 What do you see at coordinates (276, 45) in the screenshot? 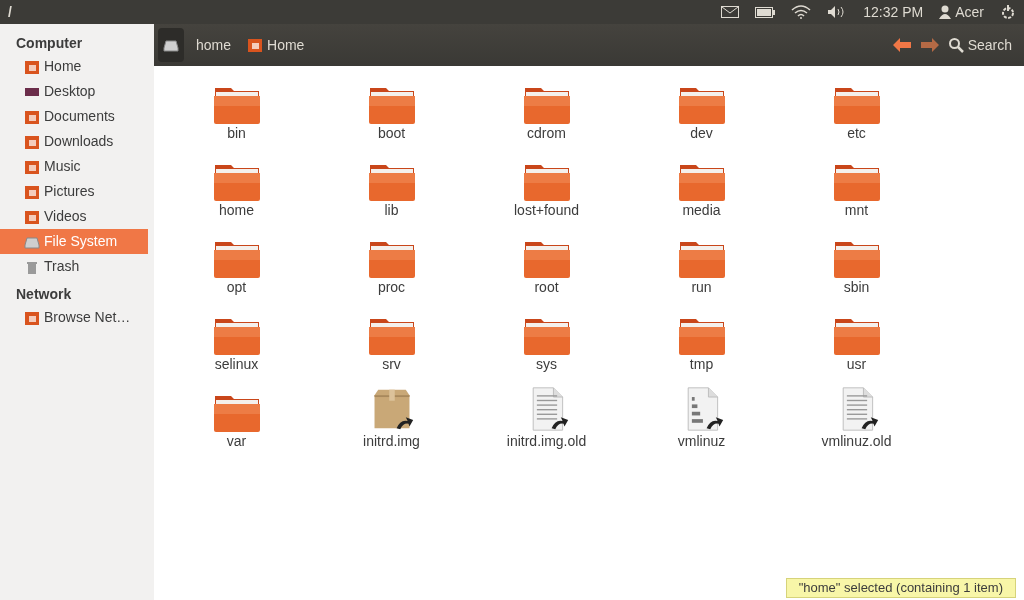
I see `path-button: Home` at bounding box center [276, 45].